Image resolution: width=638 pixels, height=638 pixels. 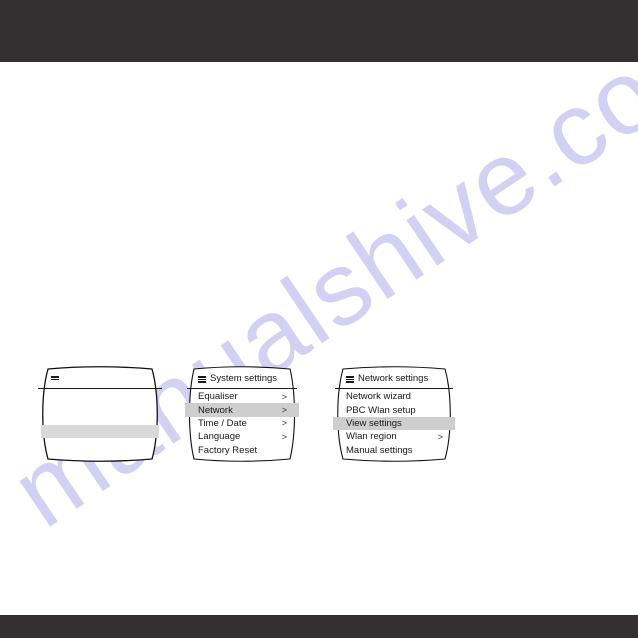 What do you see at coordinates (378, 397) in the screenshot?
I see `menu-item-label: Network wizard` at bounding box center [378, 397].